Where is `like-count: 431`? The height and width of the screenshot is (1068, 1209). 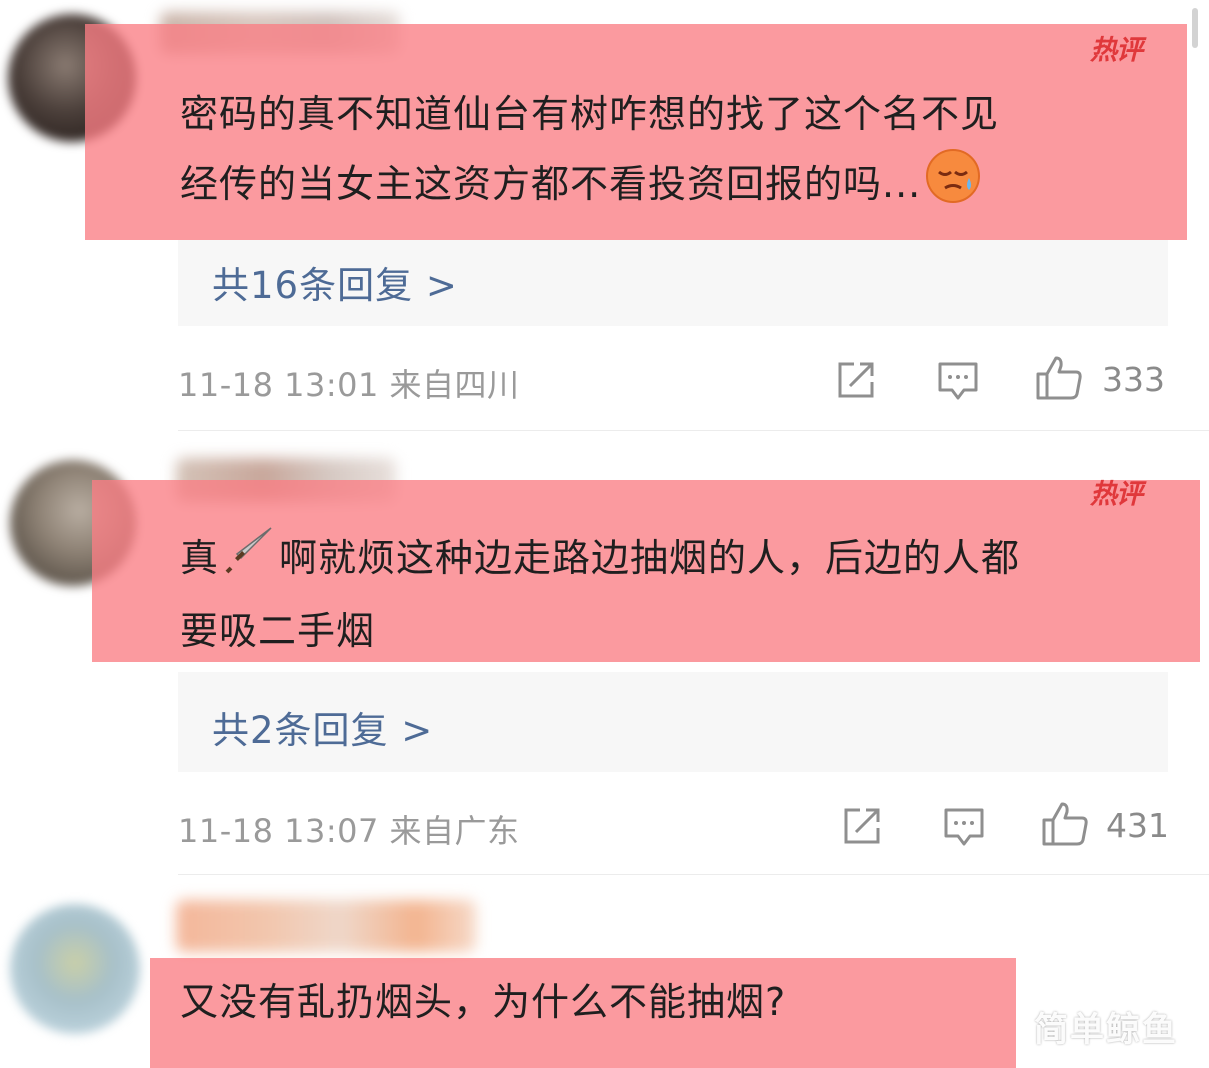 like-count: 431 is located at coordinates (1137, 825).